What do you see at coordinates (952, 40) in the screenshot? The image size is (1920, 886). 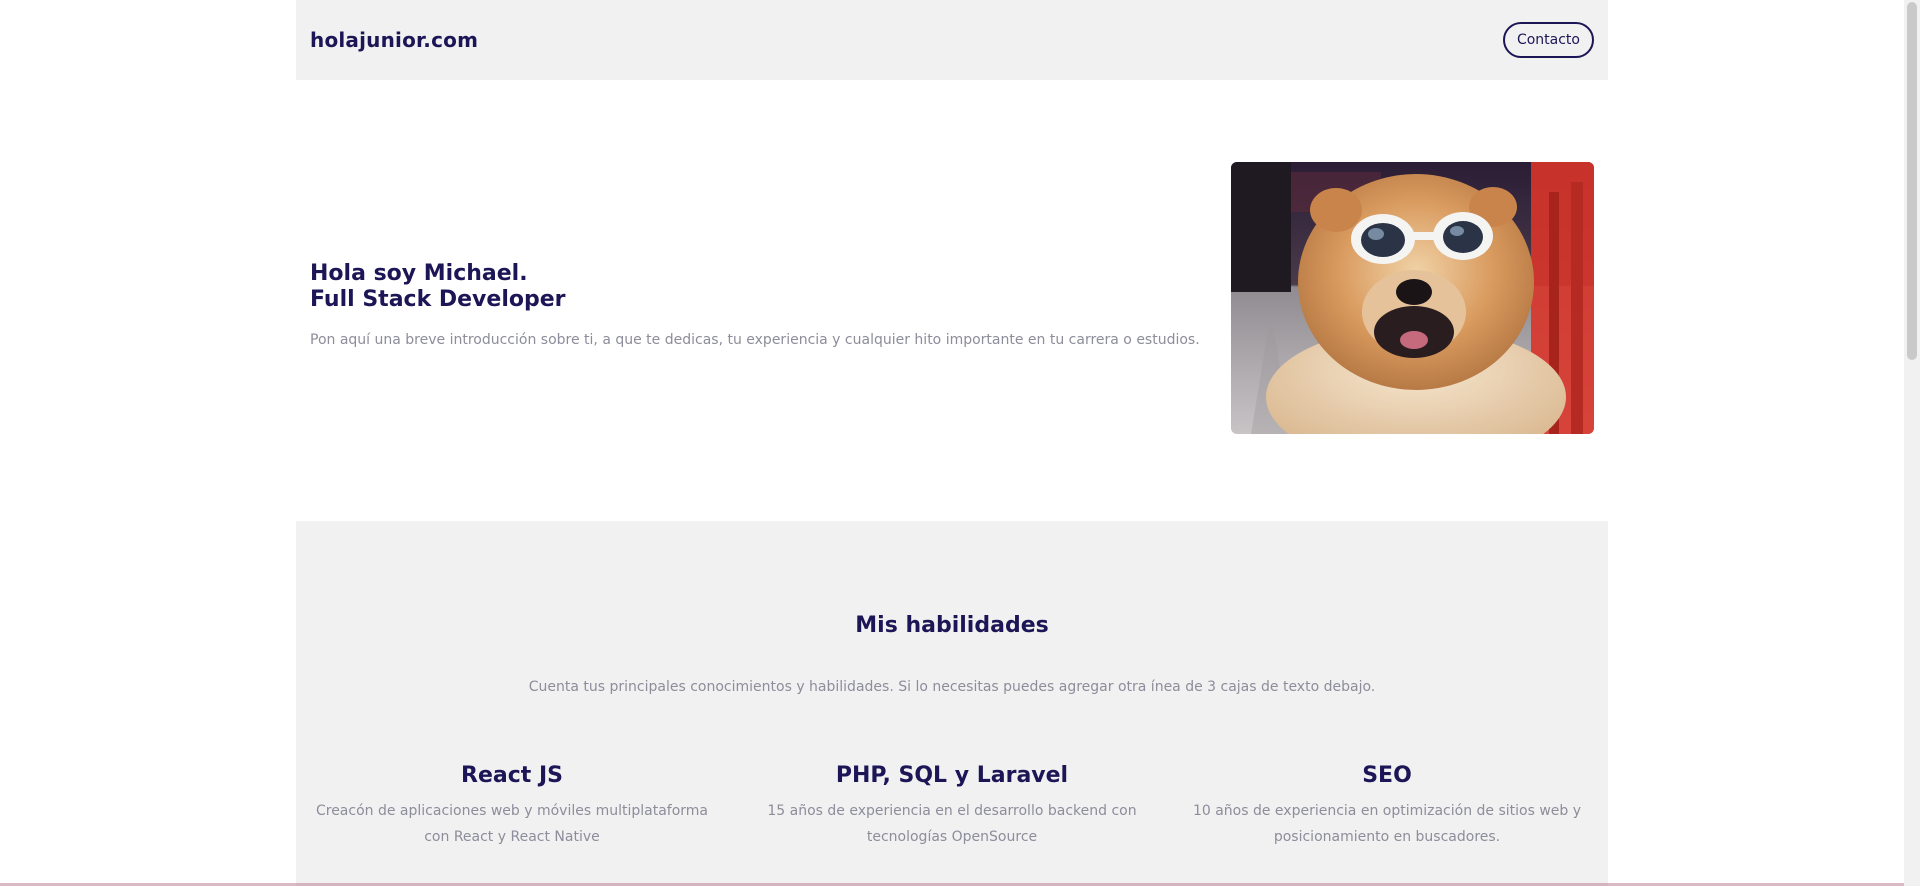 I see `site-header: holajunior.com Contacto` at bounding box center [952, 40].